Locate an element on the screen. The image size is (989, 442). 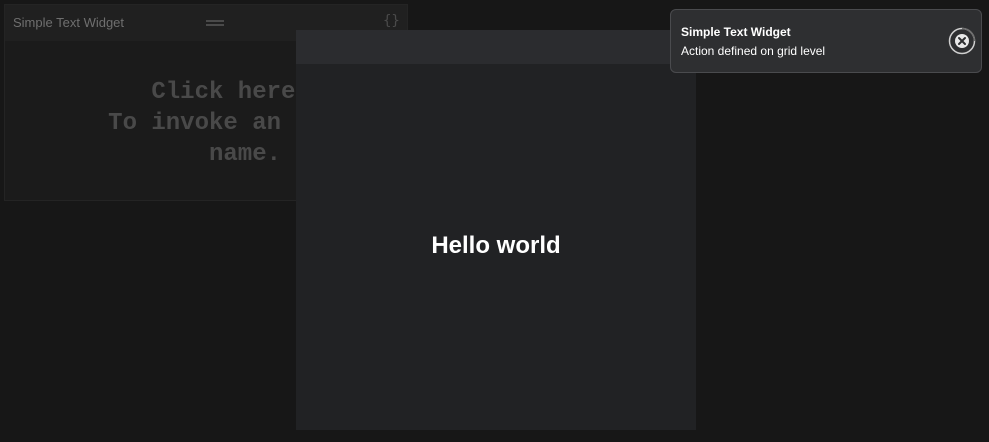
toast-message: Action defined on grid level is located at coordinates (753, 51).